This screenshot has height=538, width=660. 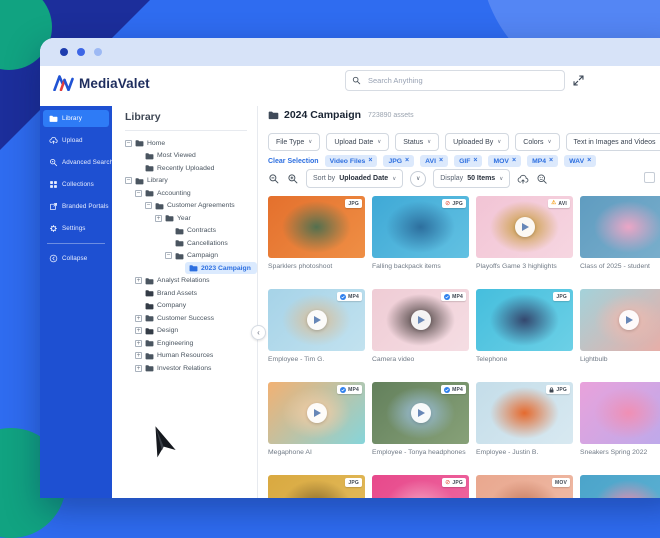 I want to click on filter-chip-mov: MOV ×, so click(x=504, y=161).